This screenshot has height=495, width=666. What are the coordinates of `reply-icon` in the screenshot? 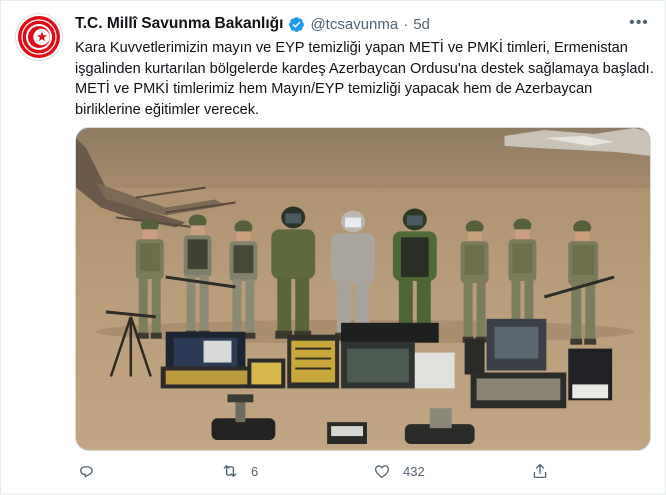 It's located at (86, 472).